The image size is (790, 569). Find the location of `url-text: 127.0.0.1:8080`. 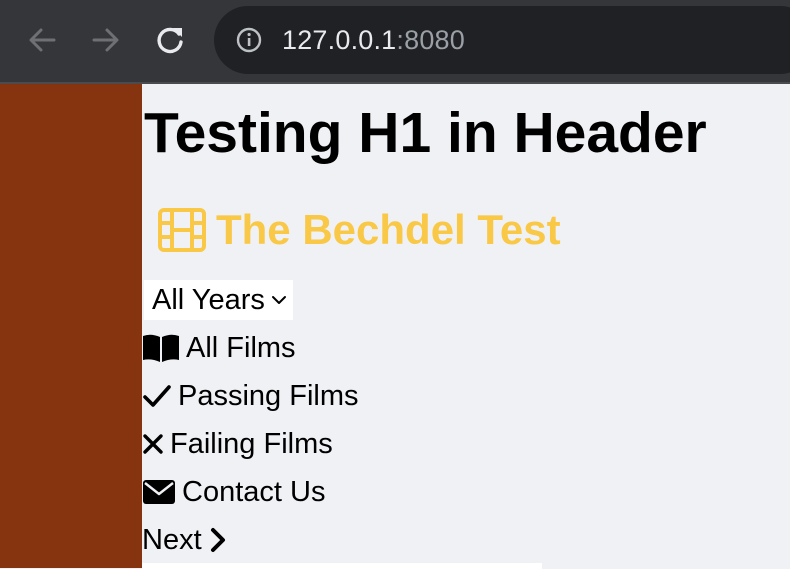

url-text: 127.0.0.1:8080 is located at coordinates (373, 40).